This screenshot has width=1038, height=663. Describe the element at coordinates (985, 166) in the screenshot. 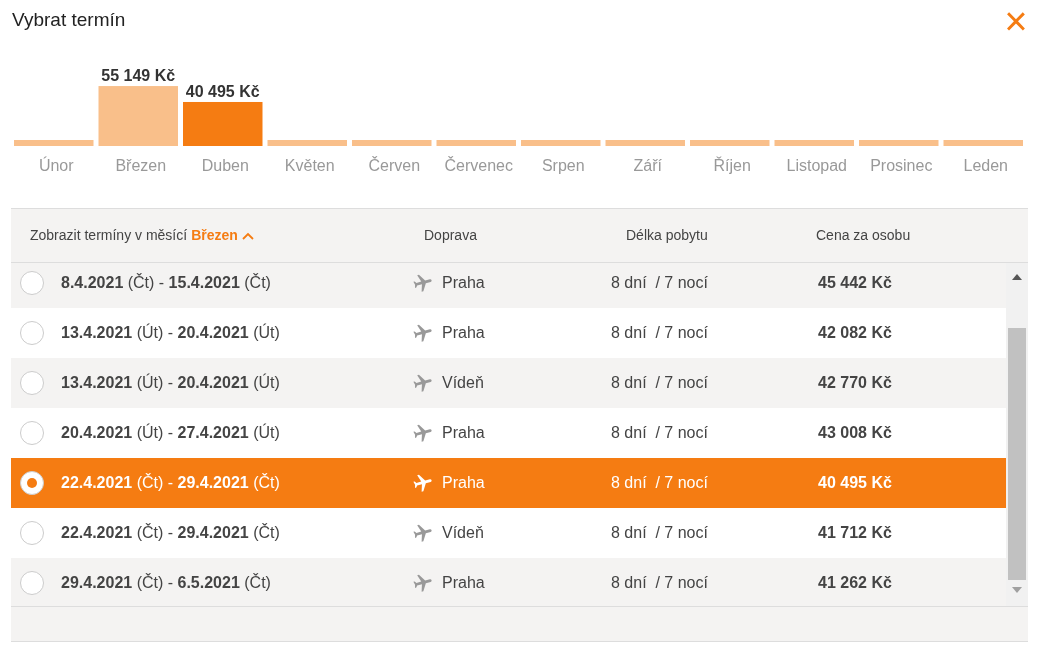

I see `month-label: Leden` at that location.